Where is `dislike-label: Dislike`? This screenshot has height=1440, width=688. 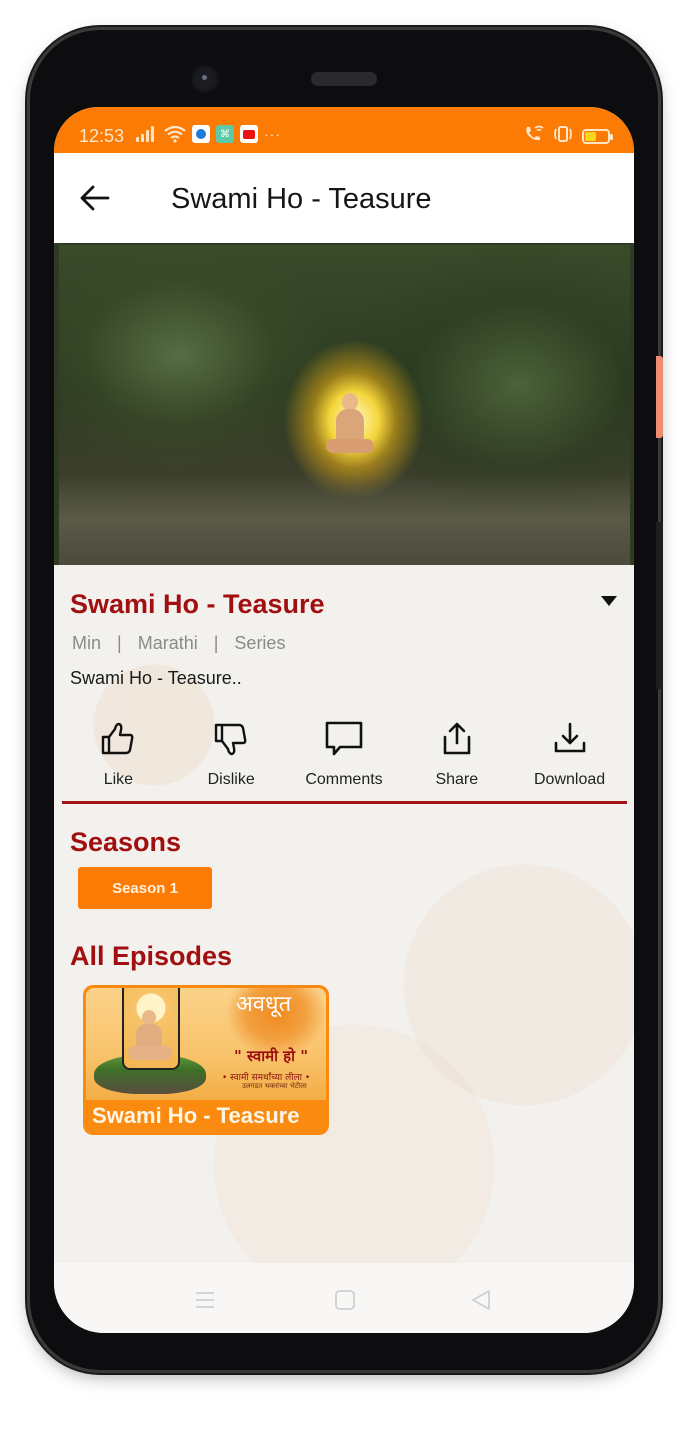 dislike-label: Dislike is located at coordinates (231, 779).